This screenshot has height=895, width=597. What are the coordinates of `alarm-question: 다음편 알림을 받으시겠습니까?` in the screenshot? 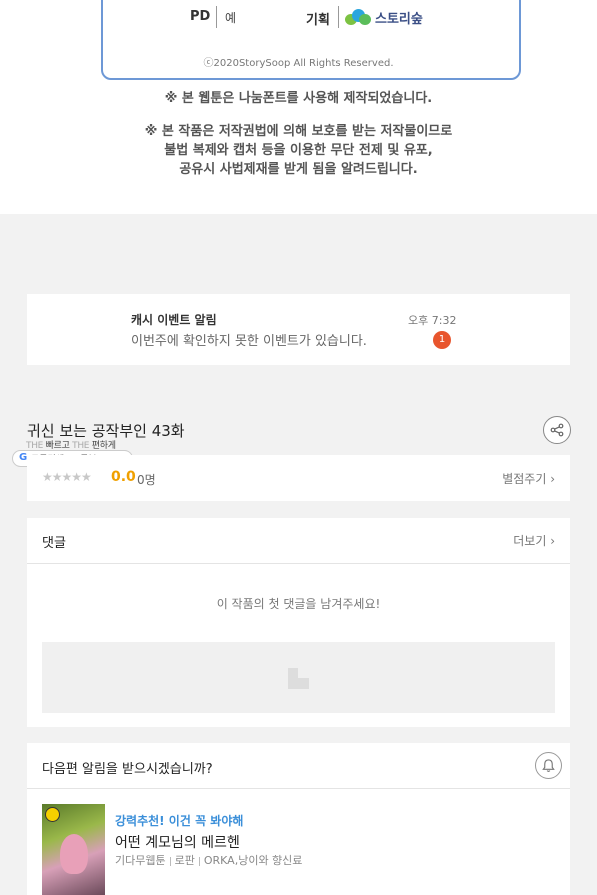 It's located at (127, 769).